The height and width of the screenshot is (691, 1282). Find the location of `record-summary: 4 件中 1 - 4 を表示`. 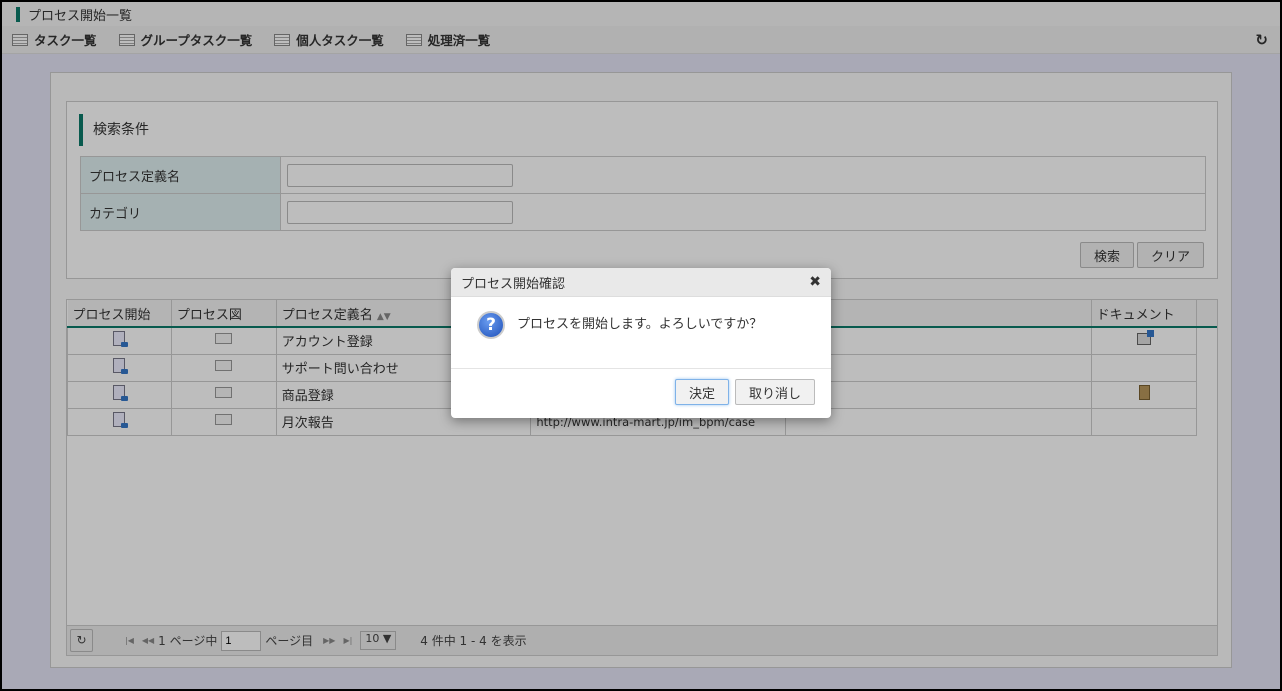

record-summary: 4 件中 1 - 4 を表示 is located at coordinates (473, 641).